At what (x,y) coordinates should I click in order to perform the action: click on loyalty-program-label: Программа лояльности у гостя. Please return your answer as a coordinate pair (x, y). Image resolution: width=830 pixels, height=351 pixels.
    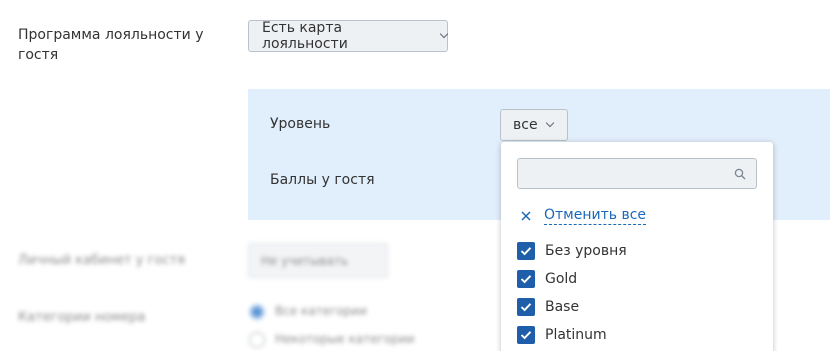
    Looking at the image, I should click on (111, 45).